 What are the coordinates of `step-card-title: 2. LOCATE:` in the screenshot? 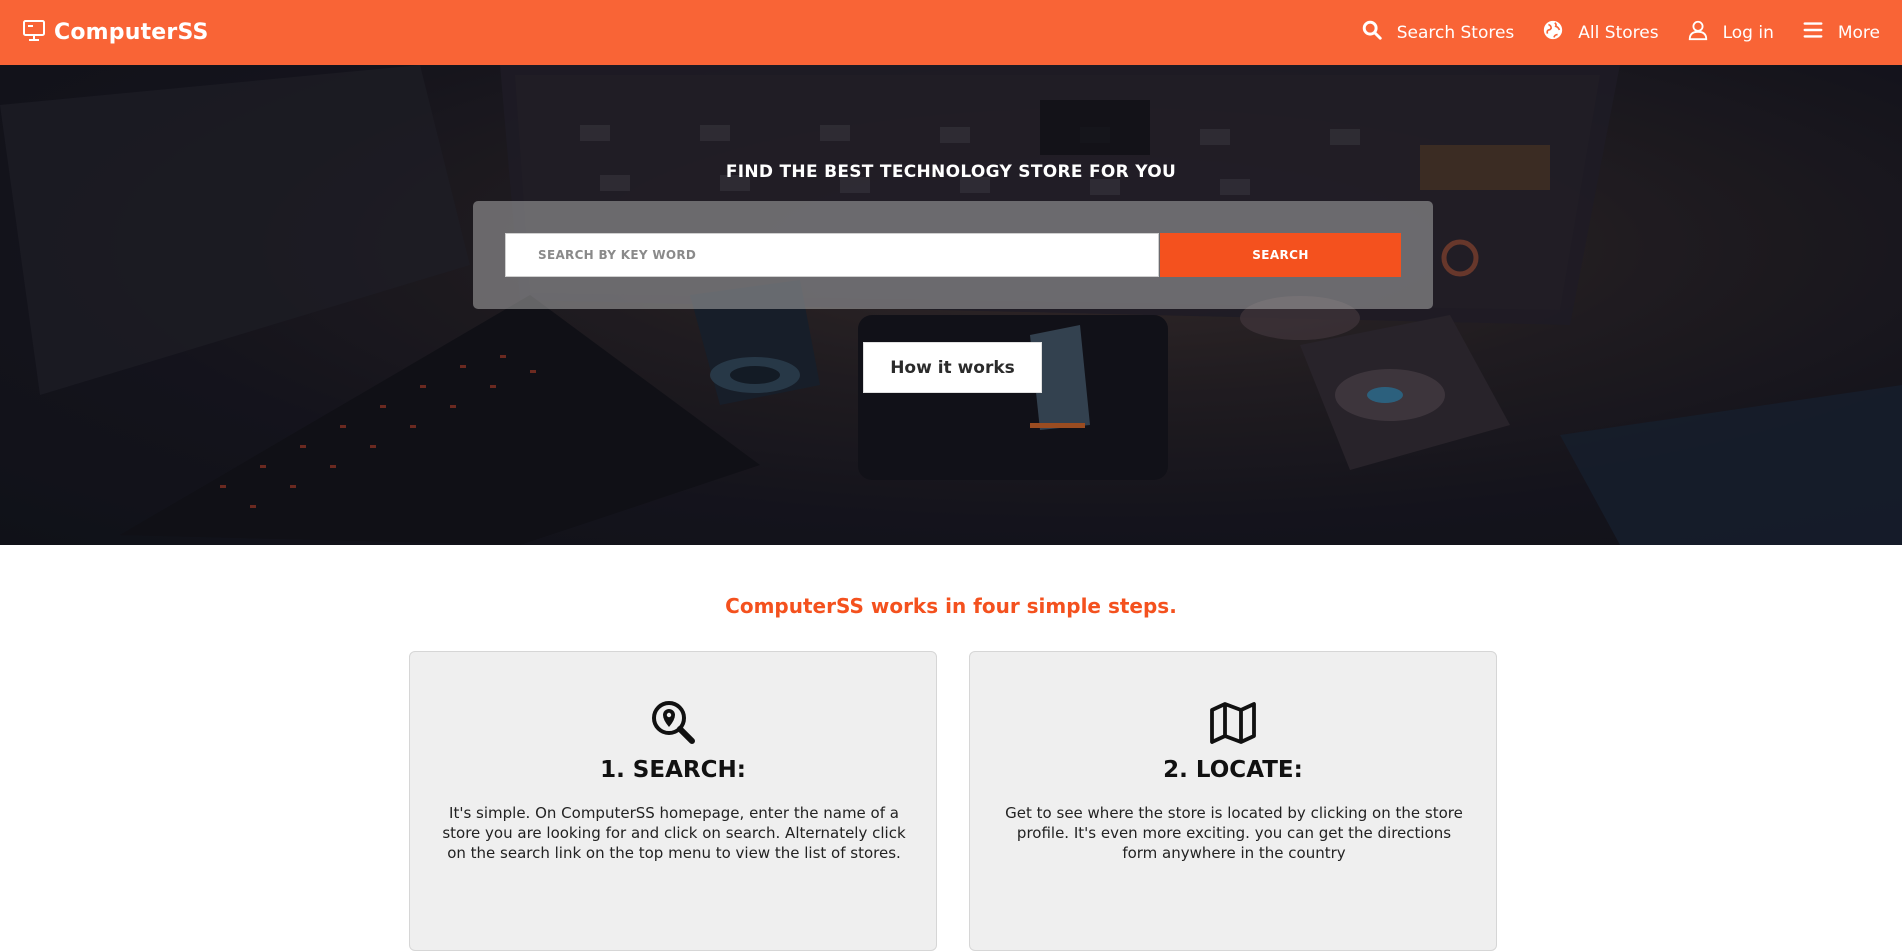 It's located at (1233, 770).